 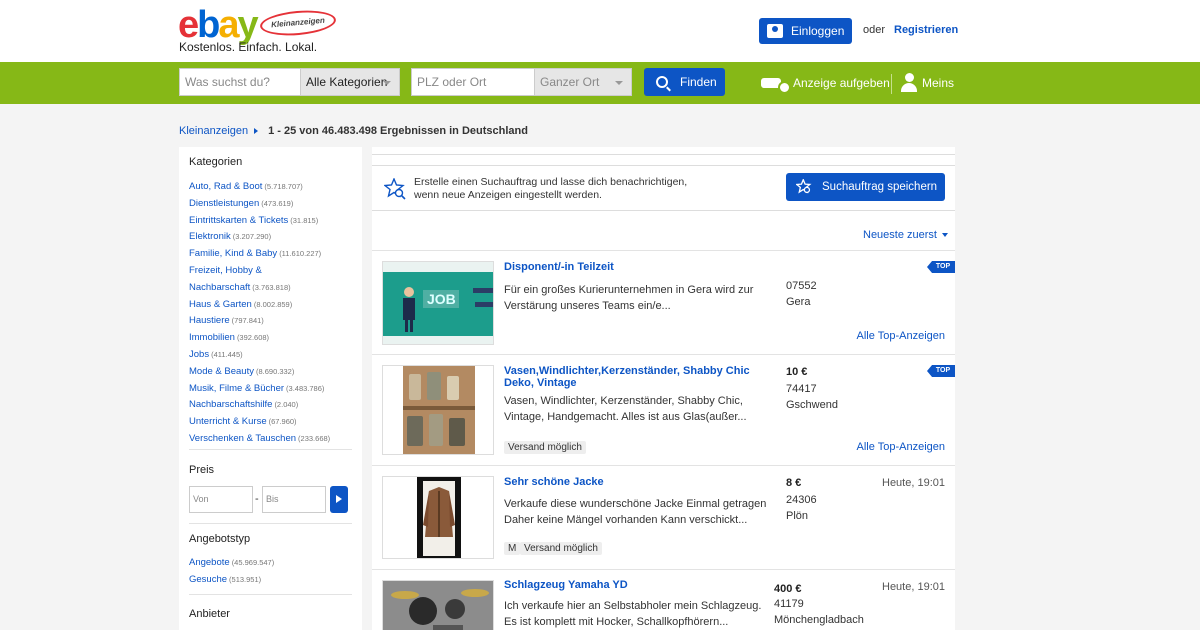 What do you see at coordinates (639, 585) in the screenshot?
I see `ad-title: Schlagzeug Yamaha YD` at bounding box center [639, 585].